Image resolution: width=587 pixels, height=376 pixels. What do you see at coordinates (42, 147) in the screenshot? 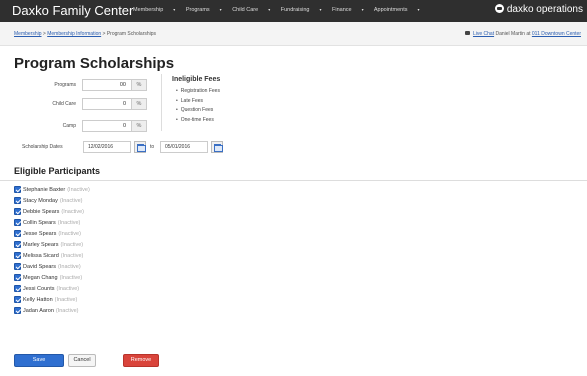
I see `scholarship-dates-label: Scholarship Dates` at bounding box center [42, 147].